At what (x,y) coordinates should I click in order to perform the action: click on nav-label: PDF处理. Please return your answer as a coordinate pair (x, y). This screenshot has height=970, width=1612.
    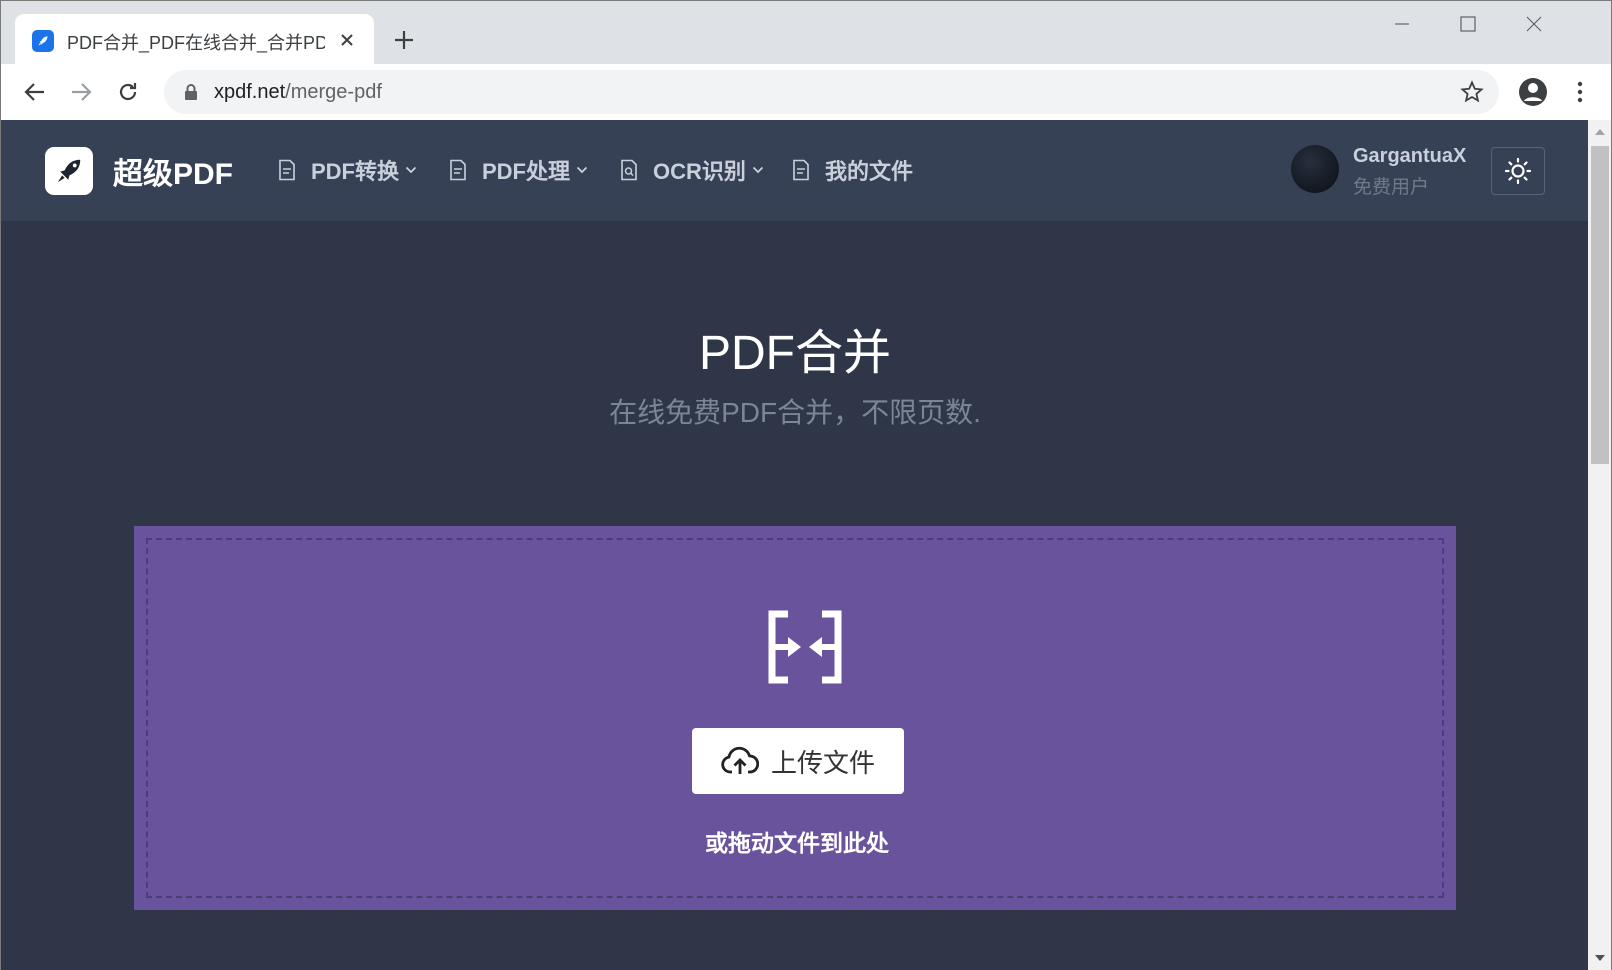
    Looking at the image, I should click on (526, 171).